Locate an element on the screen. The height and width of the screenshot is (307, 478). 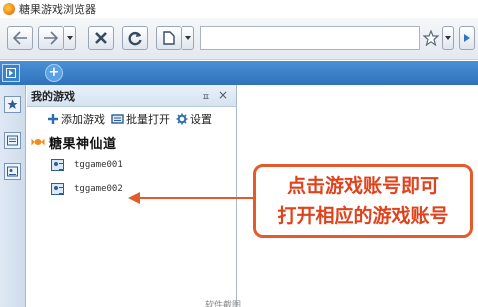
sidebar-toggle-button is located at coordinates (11, 73).